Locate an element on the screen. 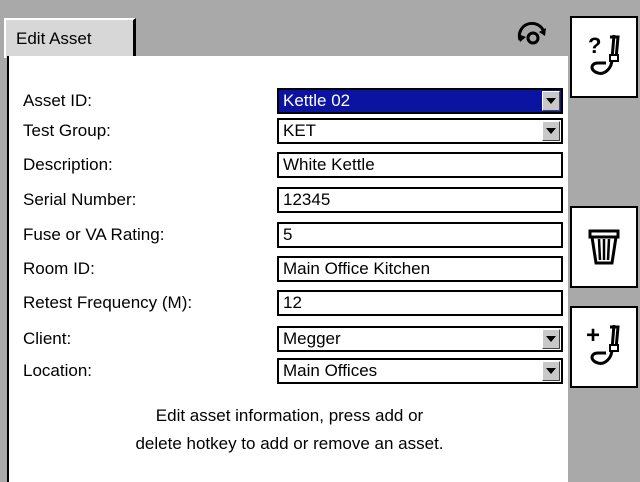  location-row: Location: Main Offices is located at coordinates (289, 371).